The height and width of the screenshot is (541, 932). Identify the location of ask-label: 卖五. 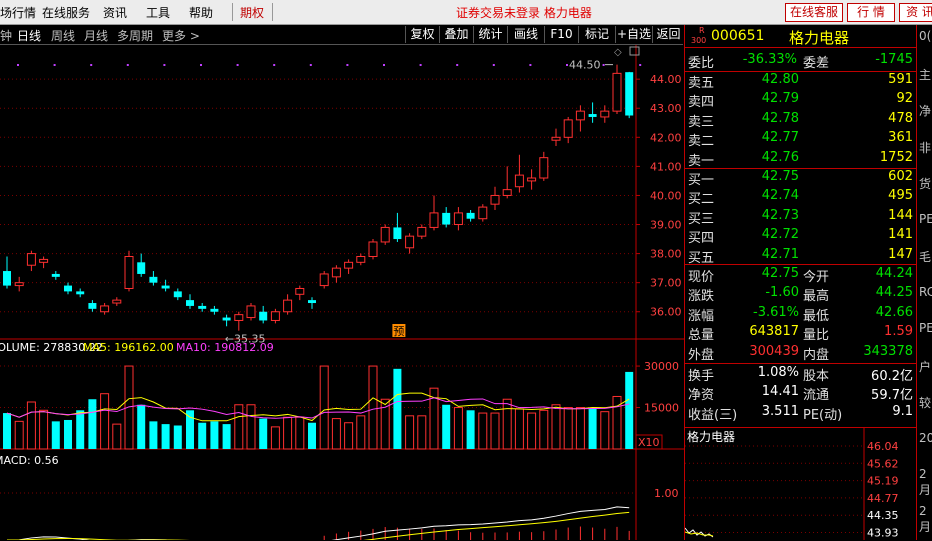
(701, 83).